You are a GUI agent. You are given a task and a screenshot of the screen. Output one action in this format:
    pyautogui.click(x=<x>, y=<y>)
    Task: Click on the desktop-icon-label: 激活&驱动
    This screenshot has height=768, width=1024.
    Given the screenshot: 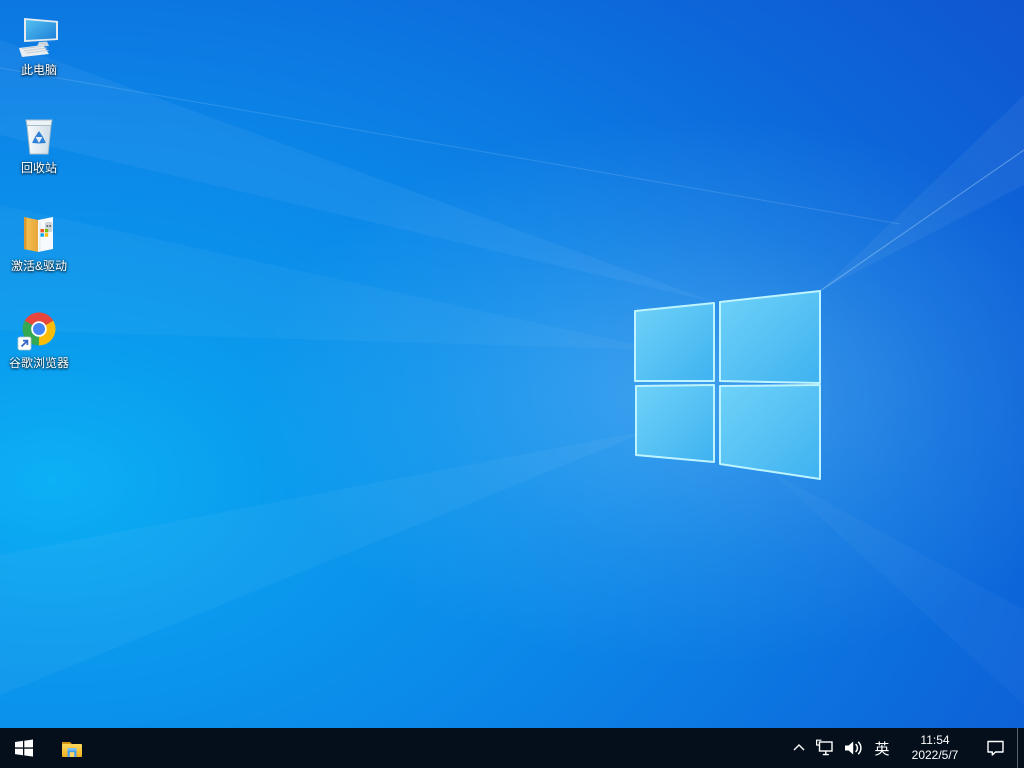 What is the action you would take?
    pyautogui.click(x=38, y=266)
    